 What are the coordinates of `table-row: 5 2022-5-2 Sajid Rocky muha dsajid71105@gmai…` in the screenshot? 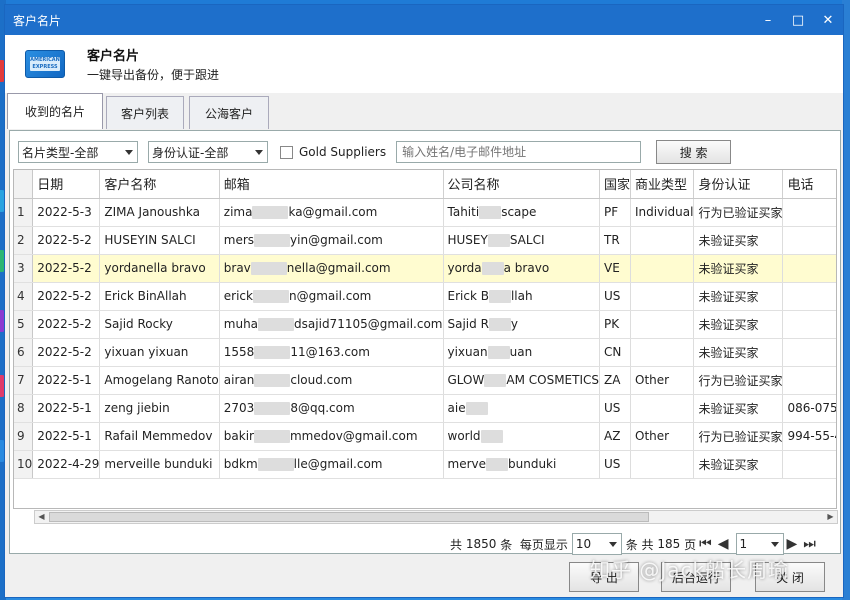 It's located at (425, 324).